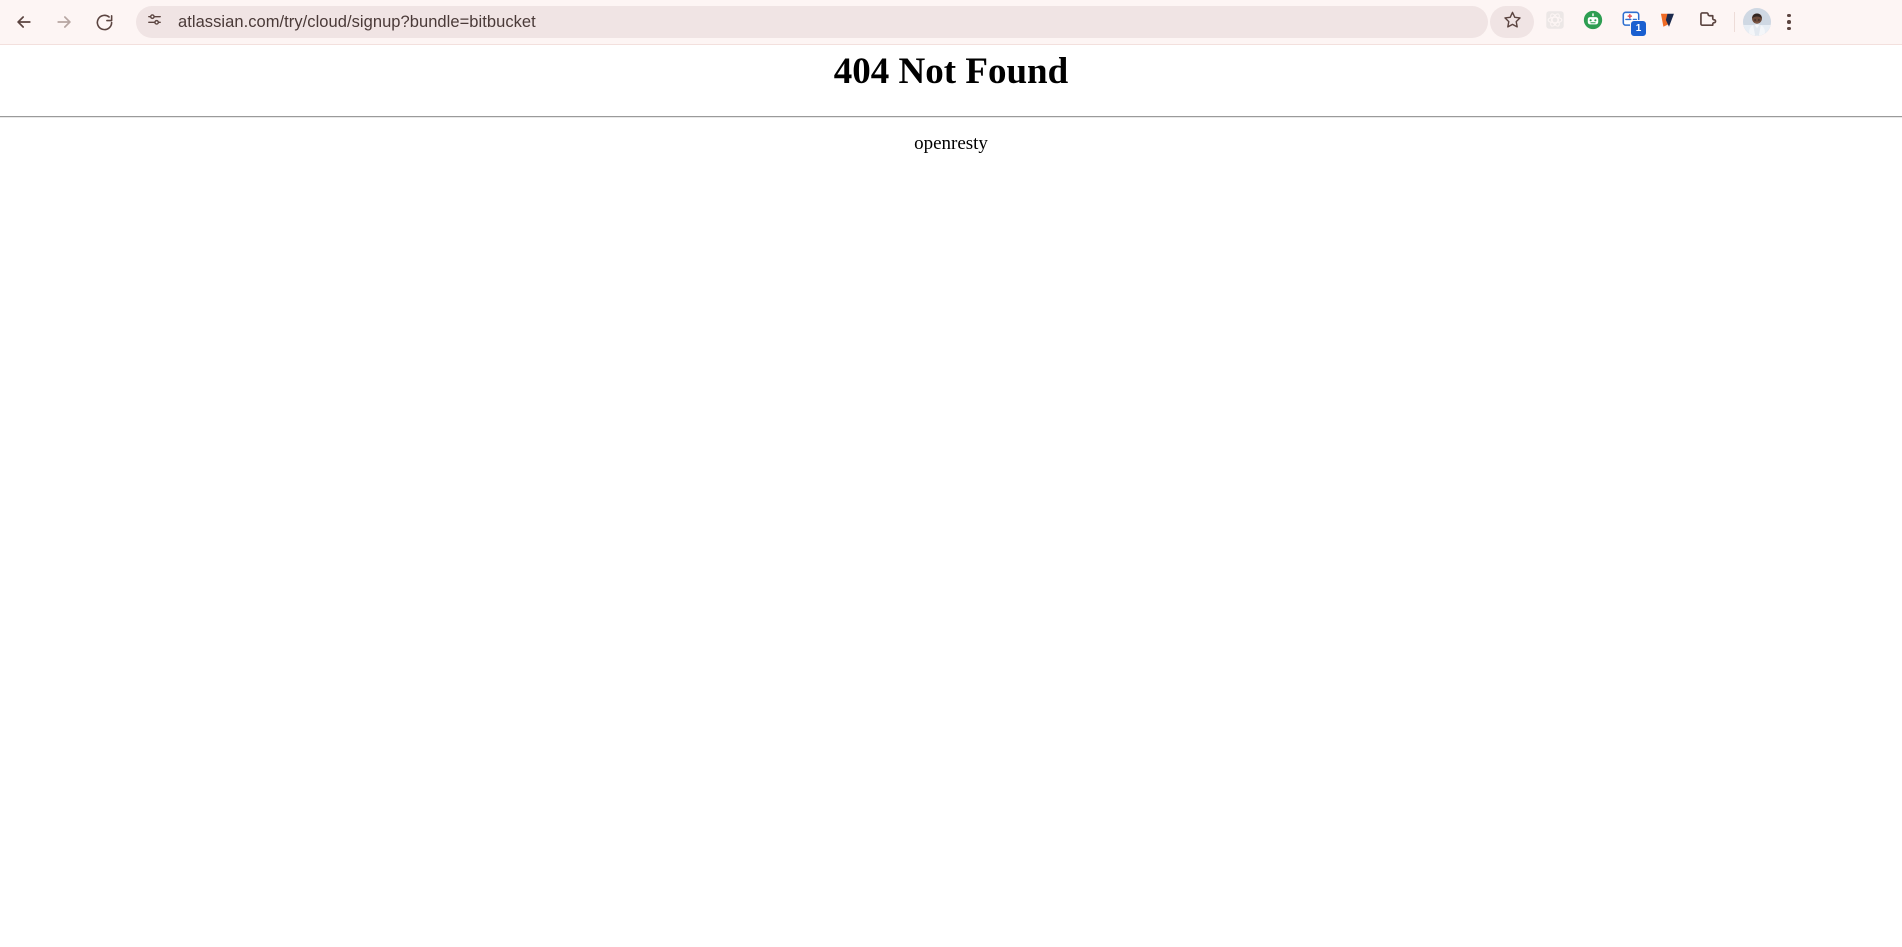  I want to click on bookmark-button, so click(1512, 22).